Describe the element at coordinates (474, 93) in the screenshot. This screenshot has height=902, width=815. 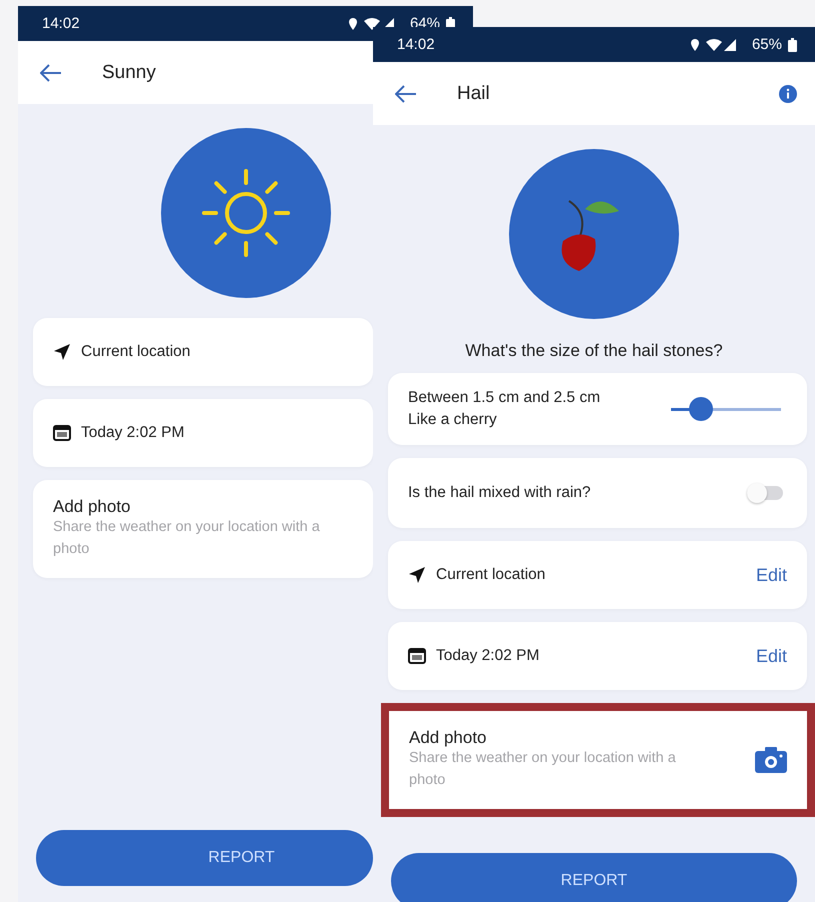
I see `screen-title: Hail` at that location.